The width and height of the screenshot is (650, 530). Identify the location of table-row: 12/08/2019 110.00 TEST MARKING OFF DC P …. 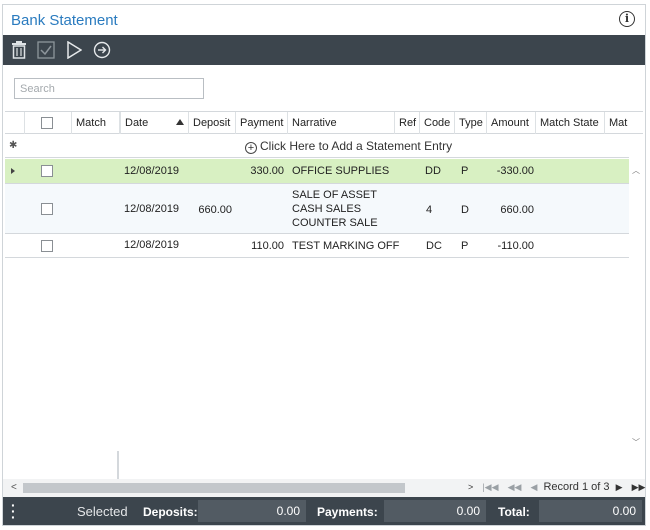
(317, 246).